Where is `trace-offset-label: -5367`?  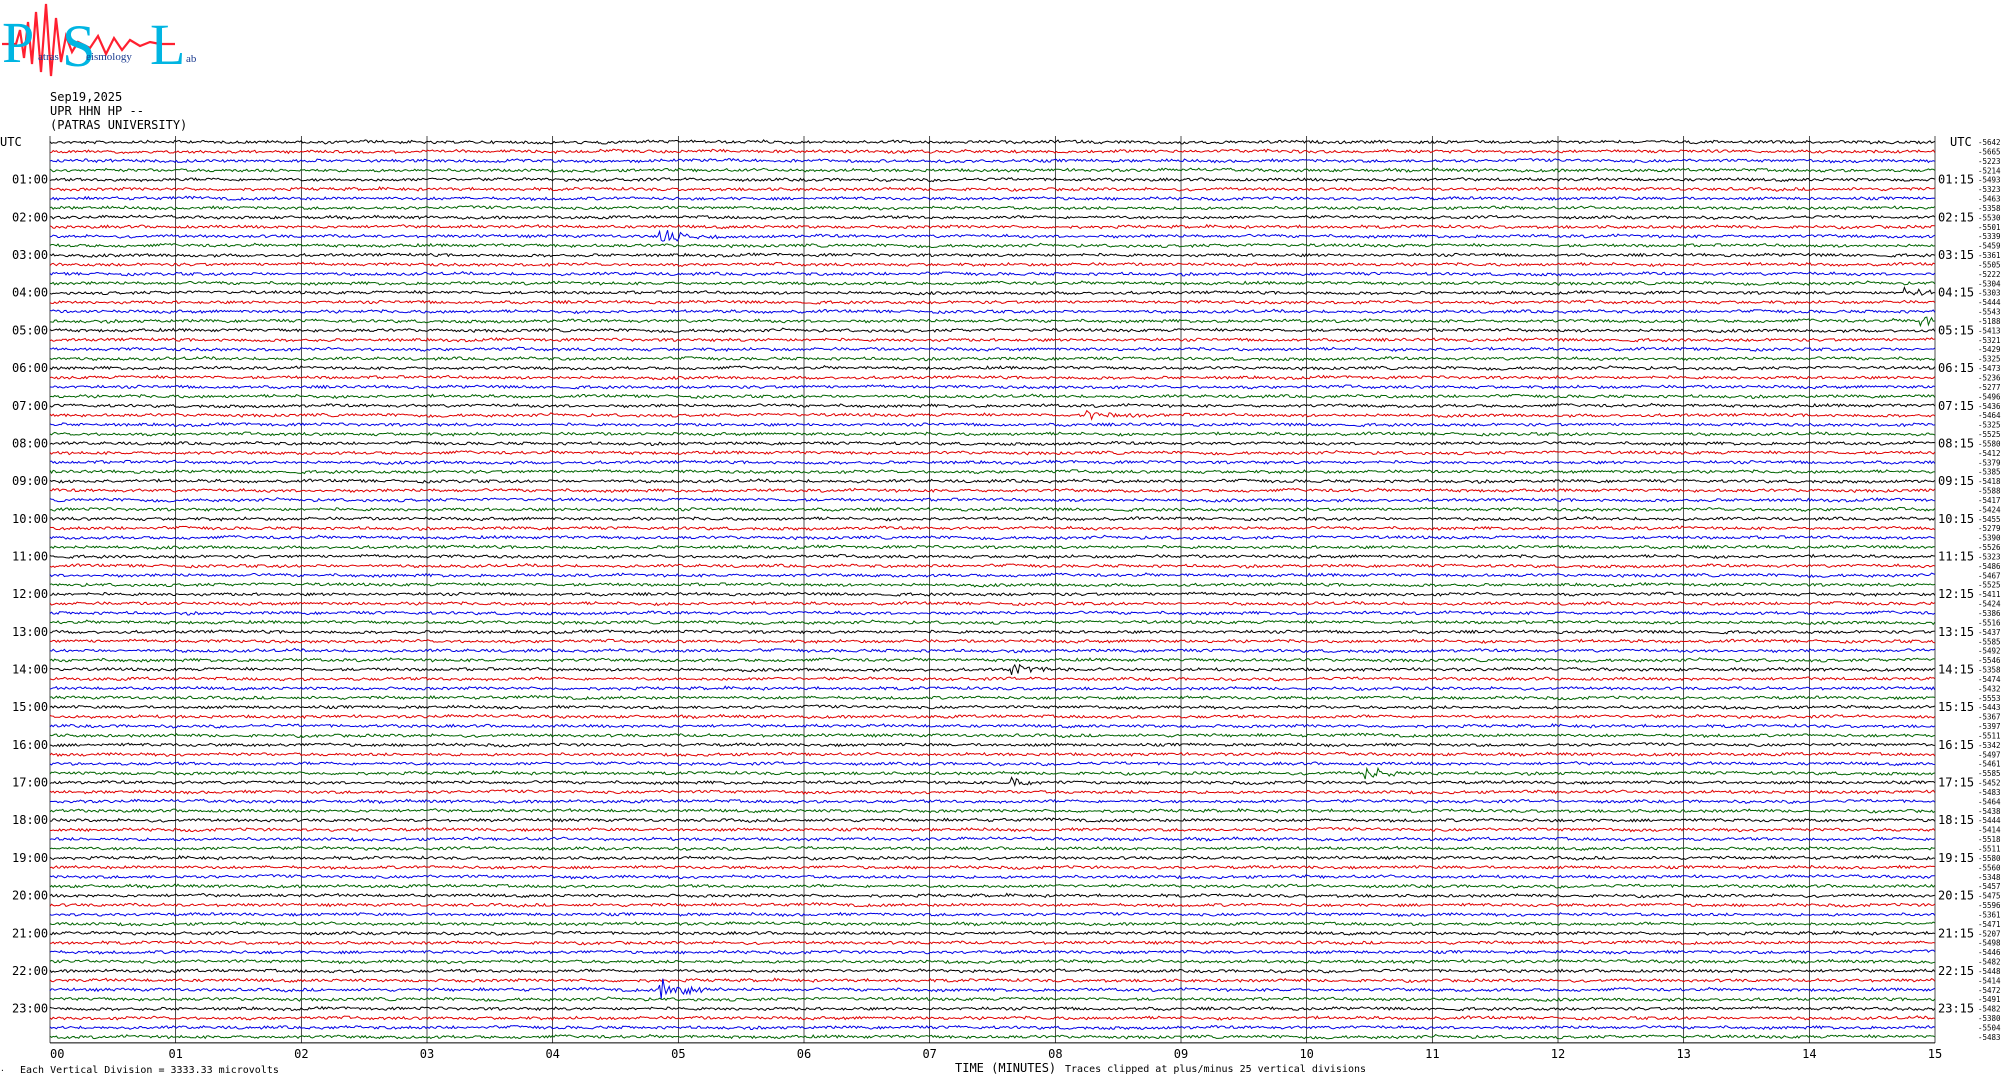 trace-offset-label: -5367 is located at coordinates (1989, 717).